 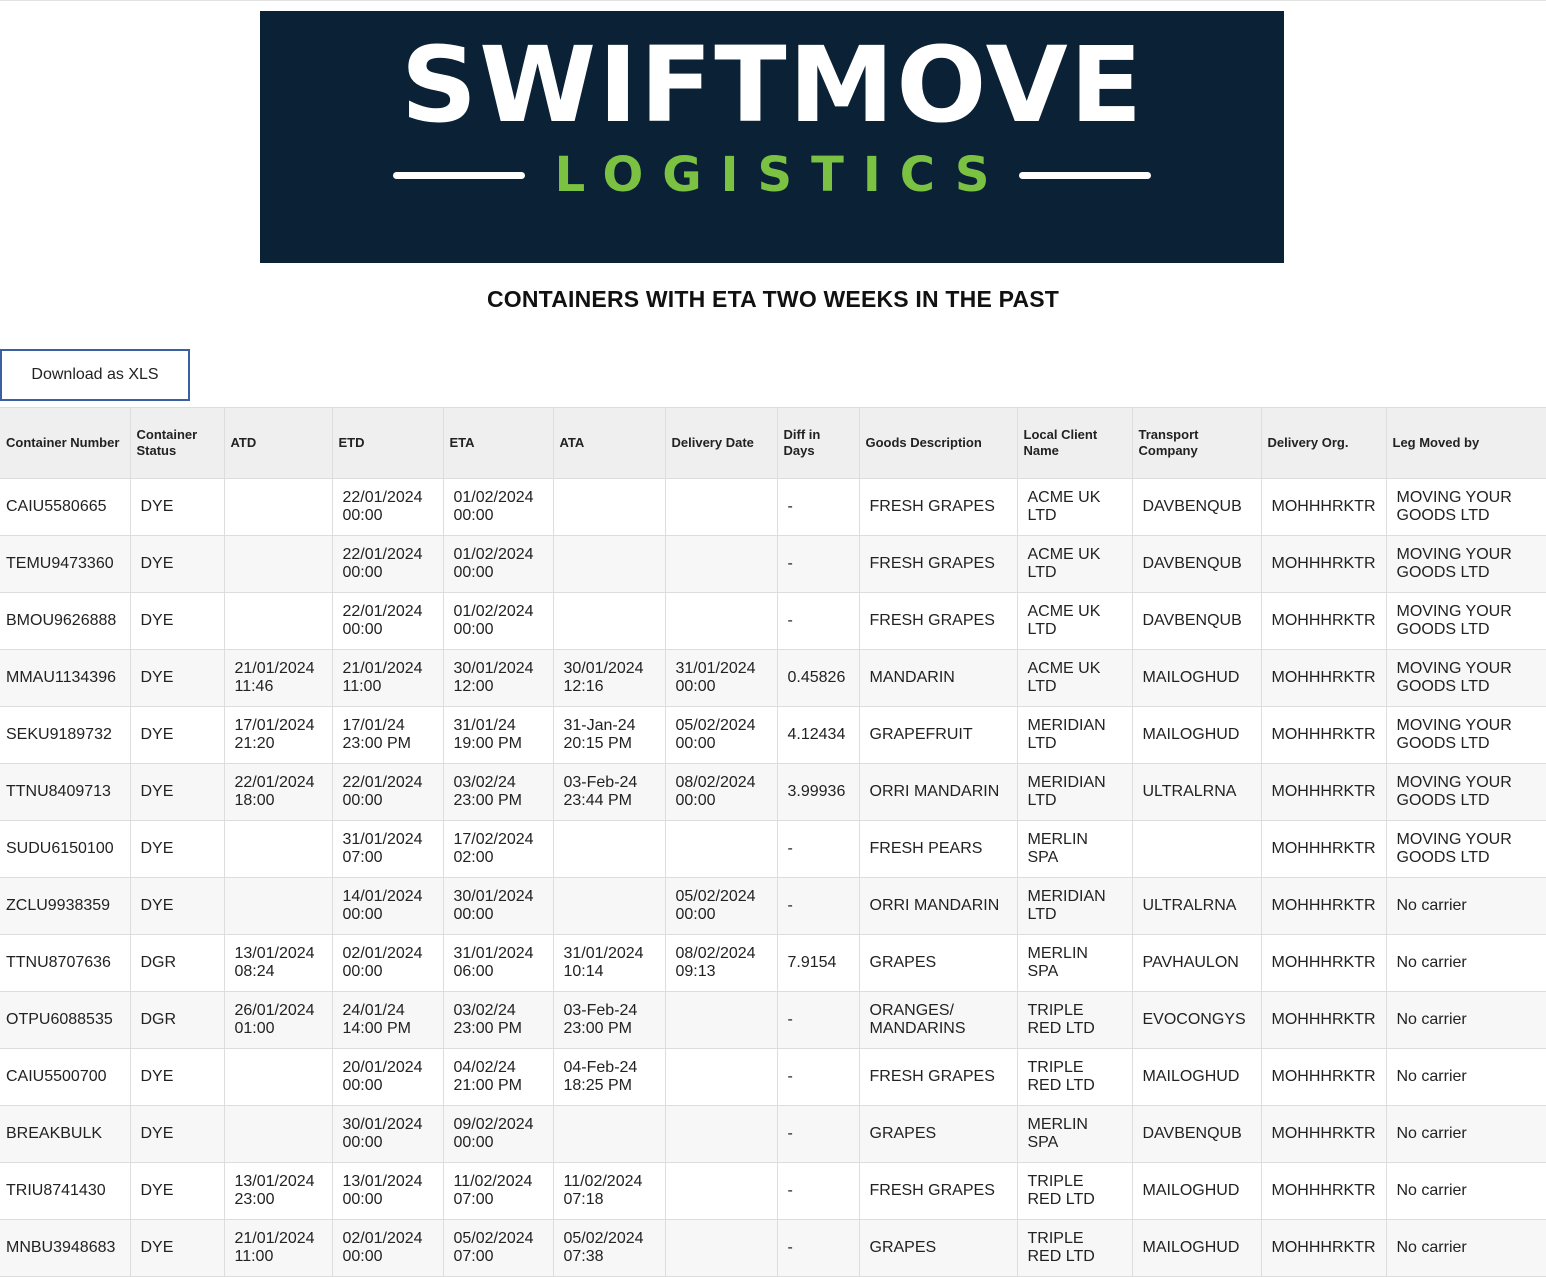 What do you see at coordinates (278, 507) in the screenshot?
I see `cell-atd` at bounding box center [278, 507].